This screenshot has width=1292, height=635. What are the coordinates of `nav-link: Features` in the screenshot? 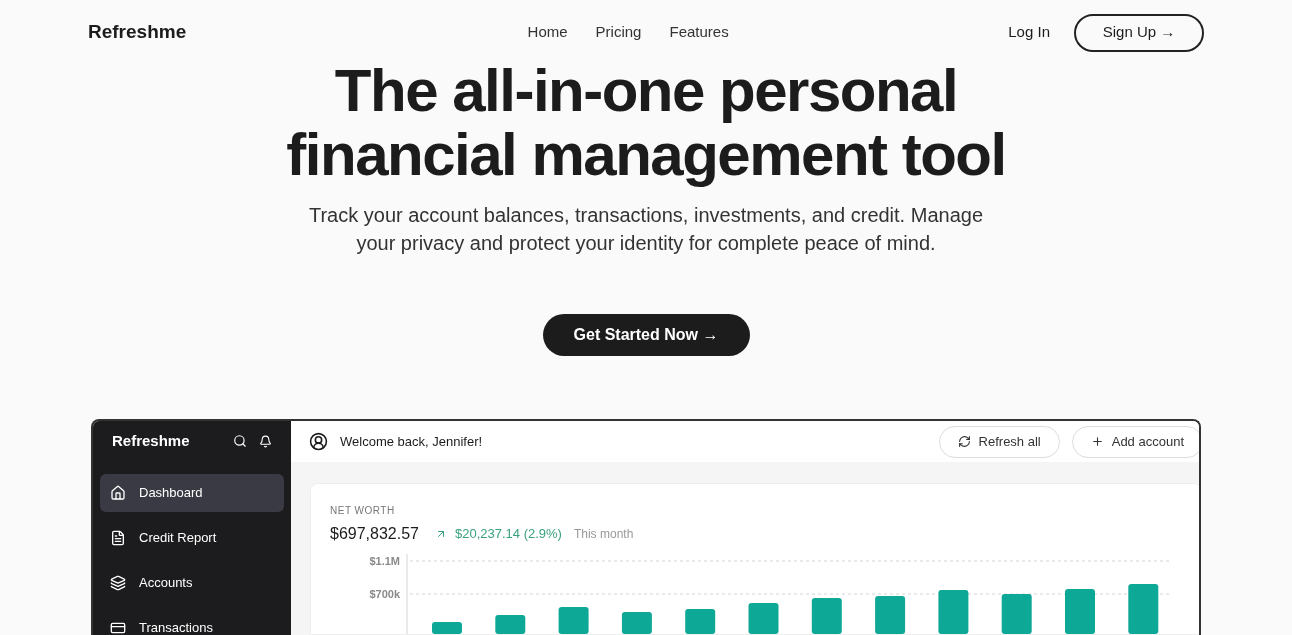 It's located at (699, 32).